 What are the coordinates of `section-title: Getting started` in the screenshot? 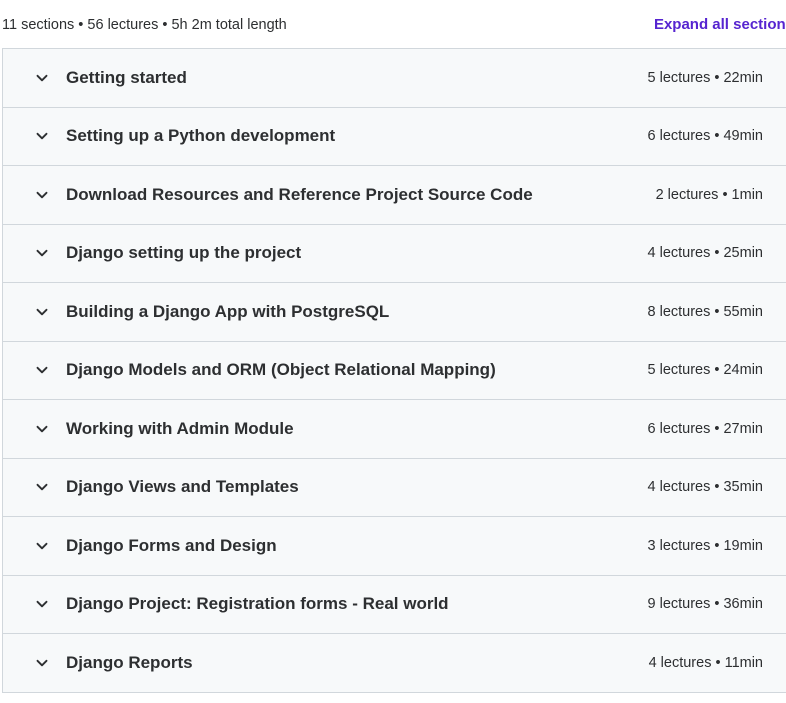 It's located at (126, 77).